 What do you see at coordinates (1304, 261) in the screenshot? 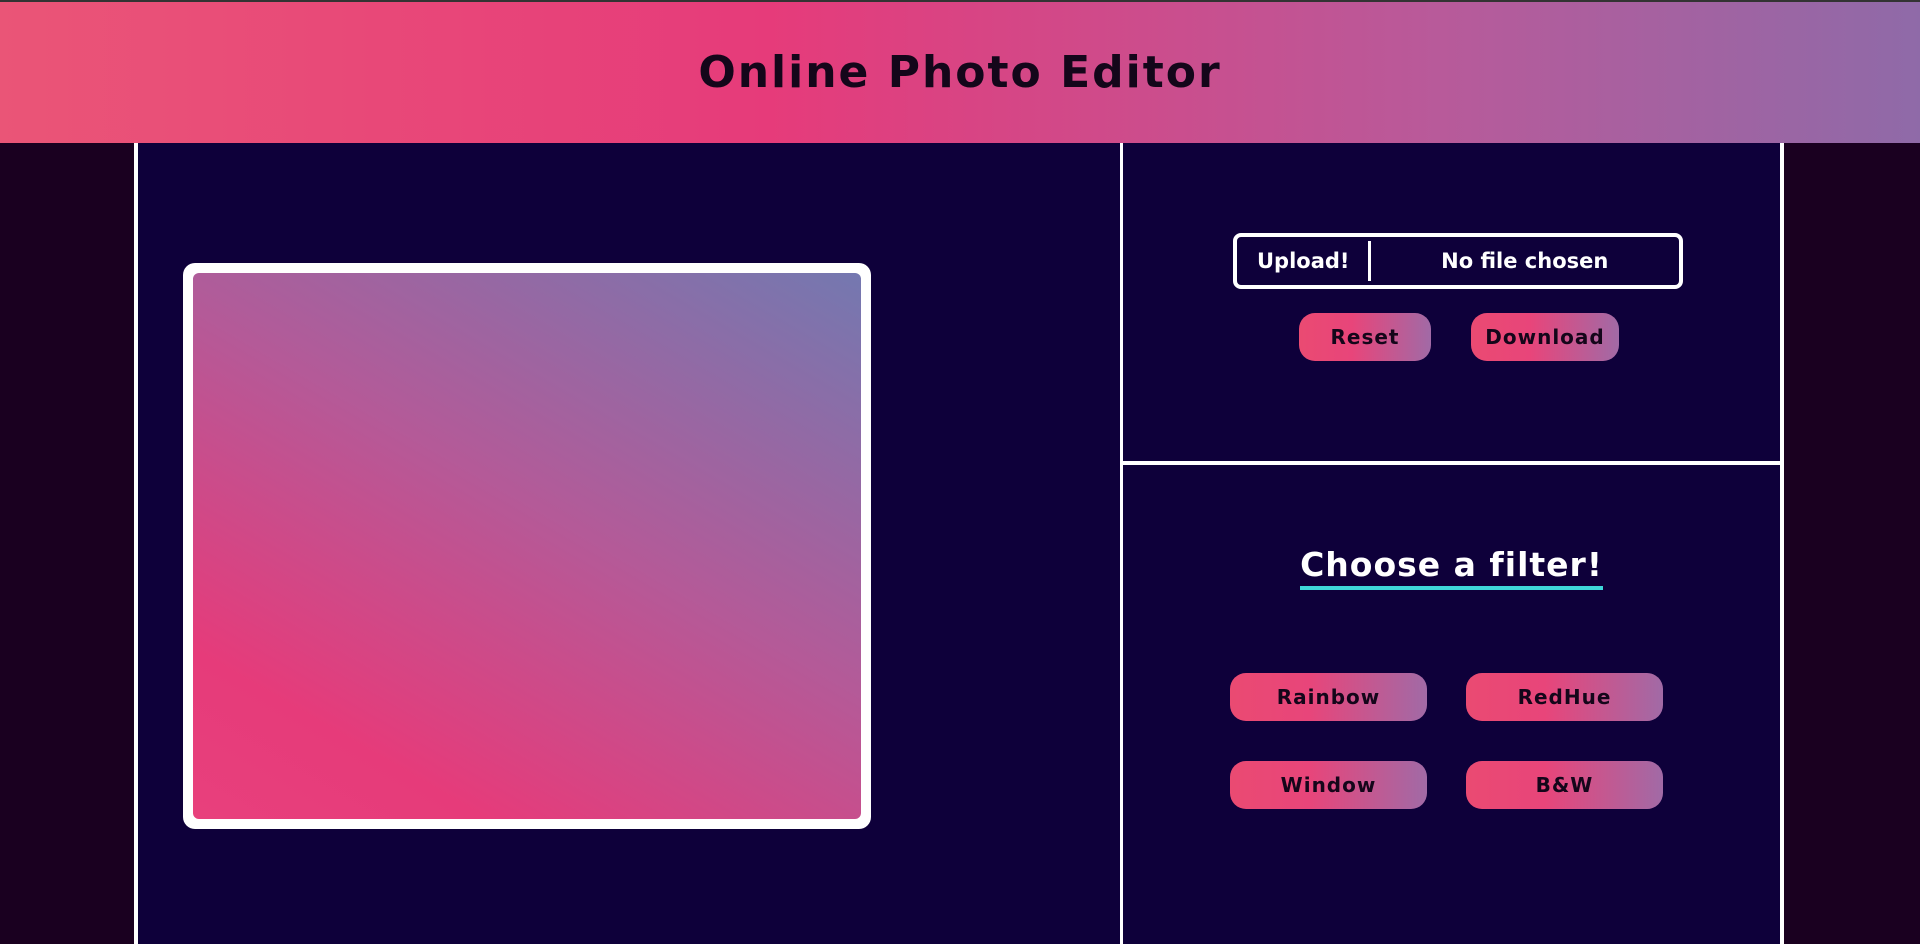
I see `upload-button: Upload!` at bounding box center [1304, 261].